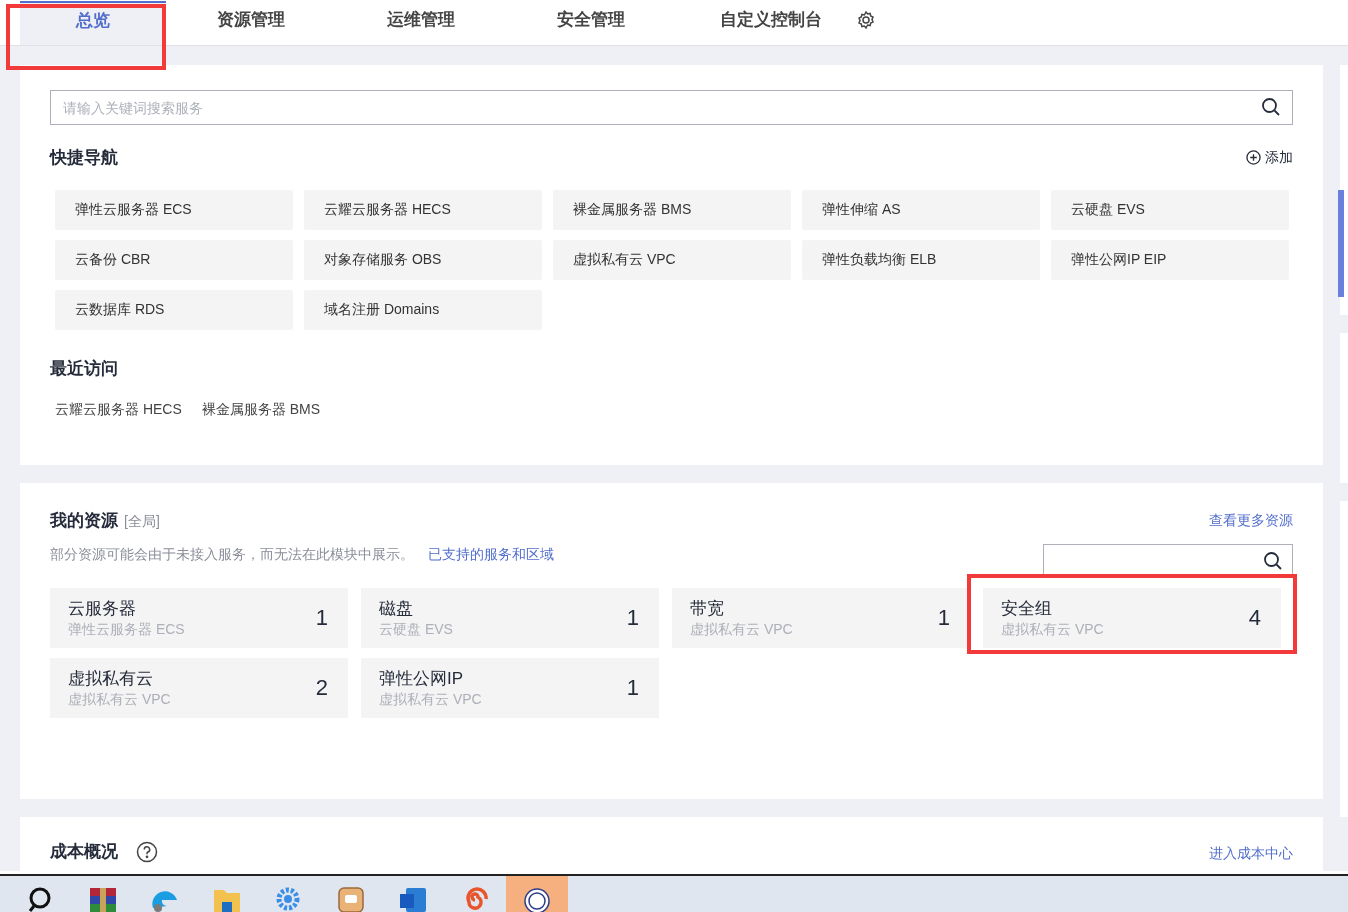 The height and width of the screenshot is (912, 1348). What do you see at coordinates (1269, 158) in the screenshot?
I see `add-button: 添加` at bounding box center [1269, 158].